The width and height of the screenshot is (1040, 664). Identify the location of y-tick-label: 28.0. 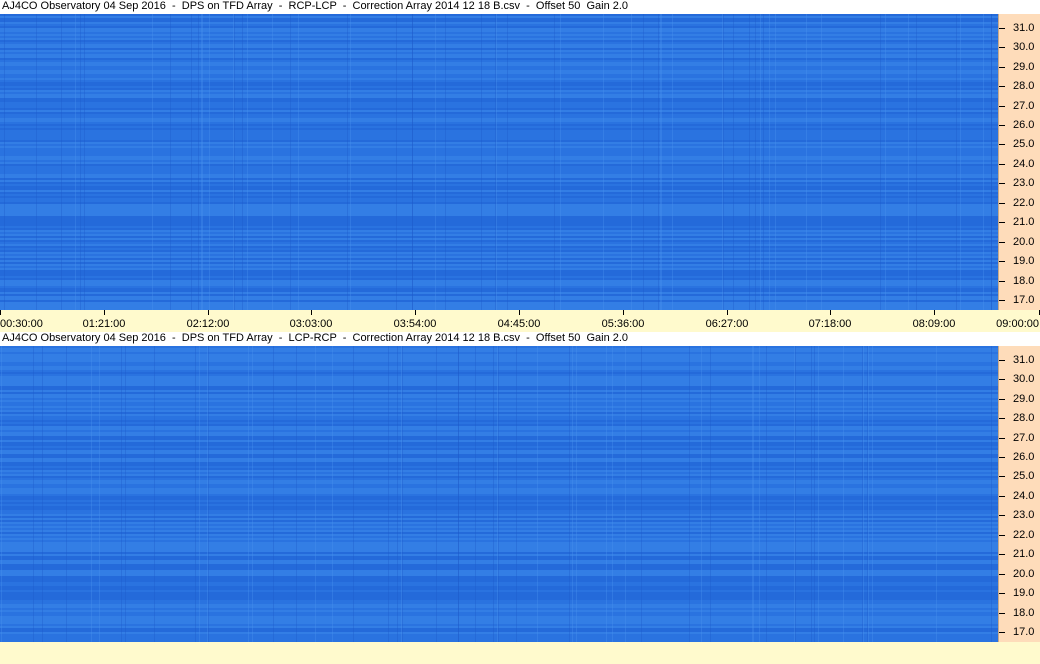
(1024, 86).